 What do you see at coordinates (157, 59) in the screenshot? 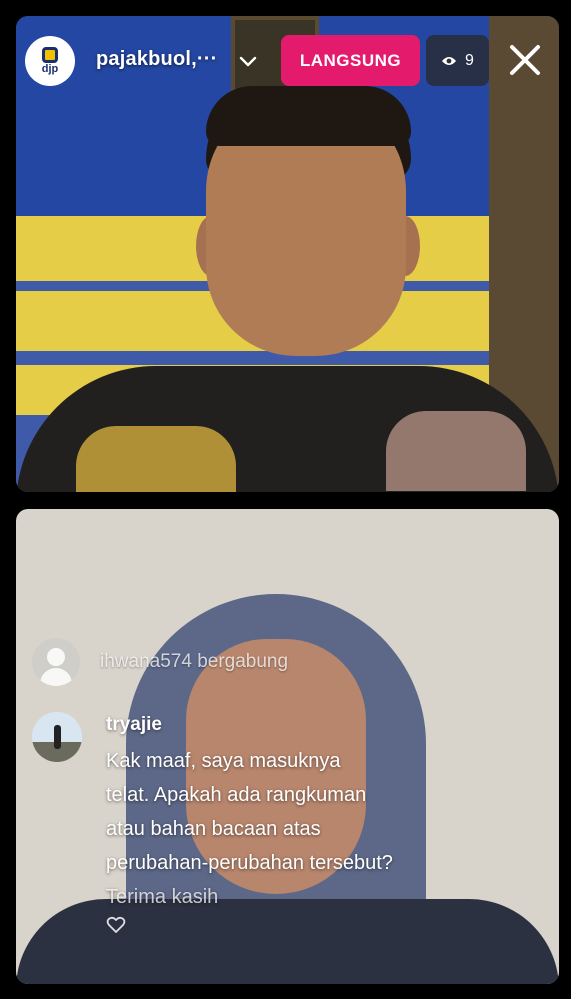
I see `host-username: pajakbuol,···` at bounding box center [157, 59].